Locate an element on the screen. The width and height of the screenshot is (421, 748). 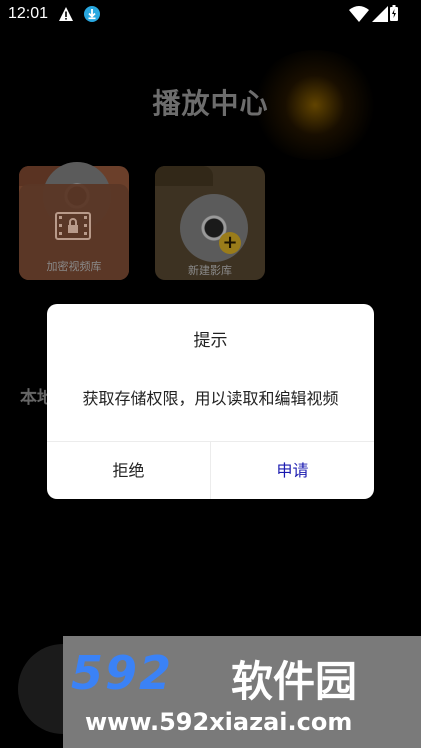
download-icon is located at coordinates (92, 14).